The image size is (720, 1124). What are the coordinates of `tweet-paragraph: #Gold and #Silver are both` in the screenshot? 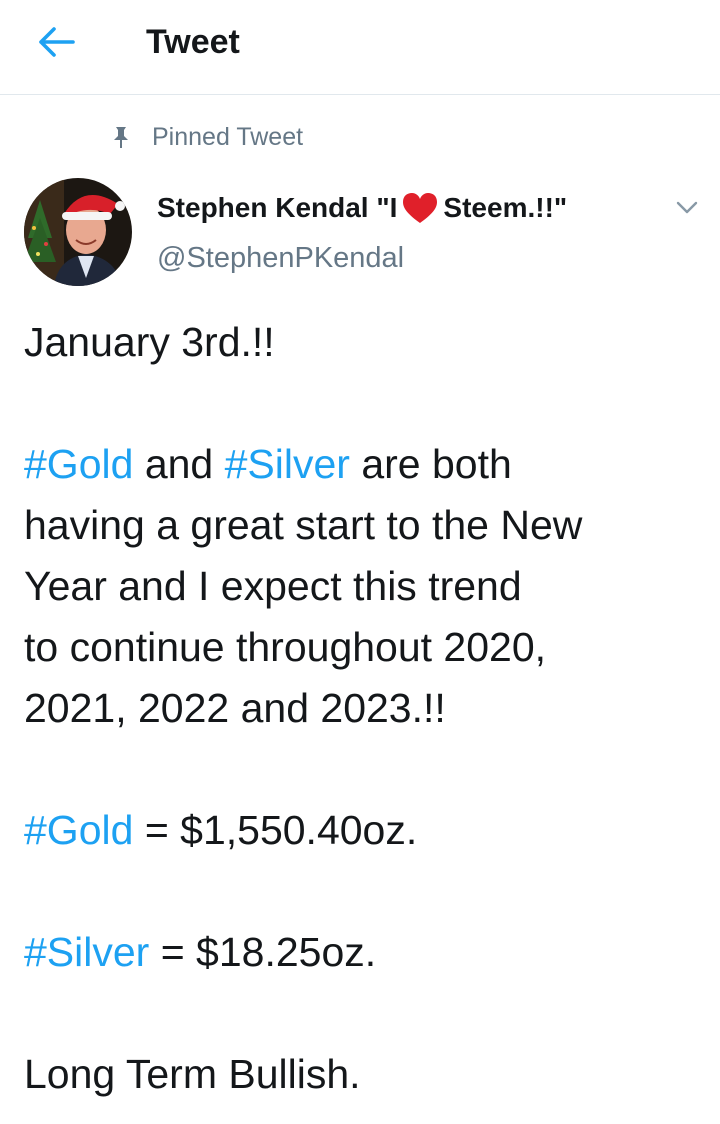 It's located at (364, 464).